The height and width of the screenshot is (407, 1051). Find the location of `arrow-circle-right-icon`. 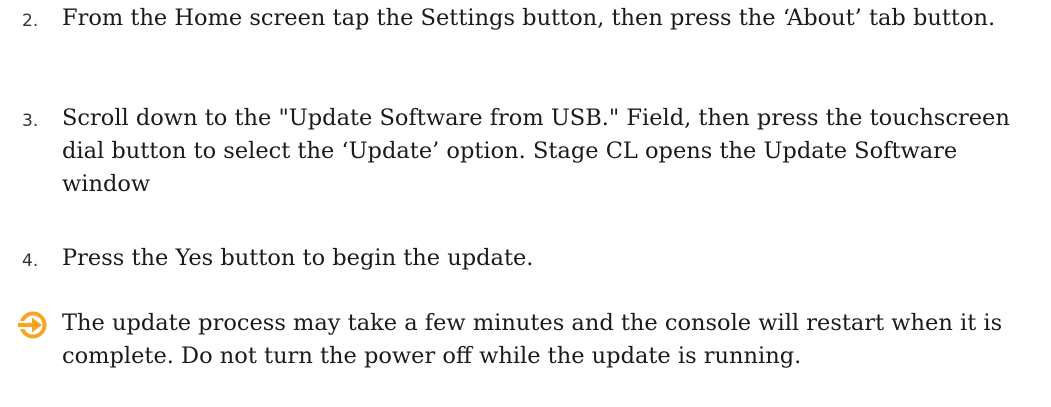

arrow-circle-right-icon is located at coordinates (32, 325).